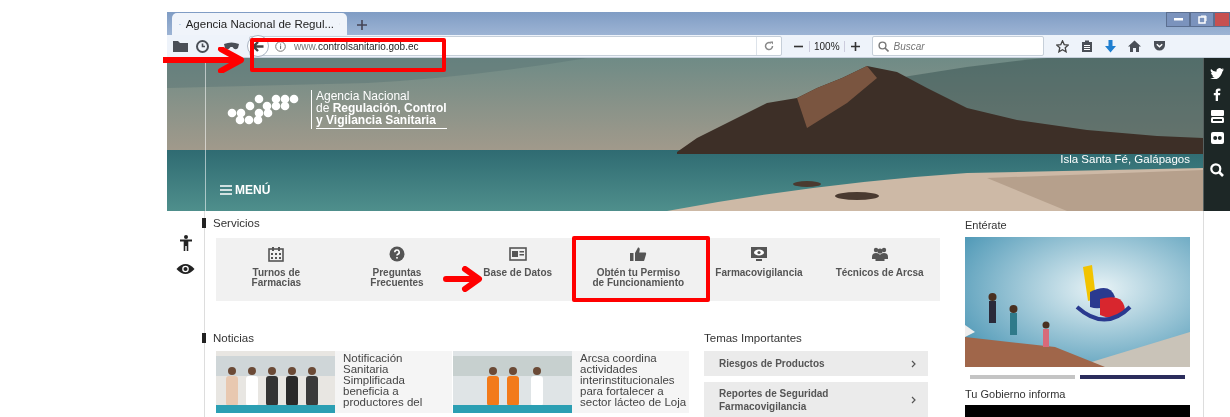 This screenshot has width=1230, height=417. I want to click on news-title: Notificación Sanitaria Simplificada beneficia a productores del, so click(379, 382).